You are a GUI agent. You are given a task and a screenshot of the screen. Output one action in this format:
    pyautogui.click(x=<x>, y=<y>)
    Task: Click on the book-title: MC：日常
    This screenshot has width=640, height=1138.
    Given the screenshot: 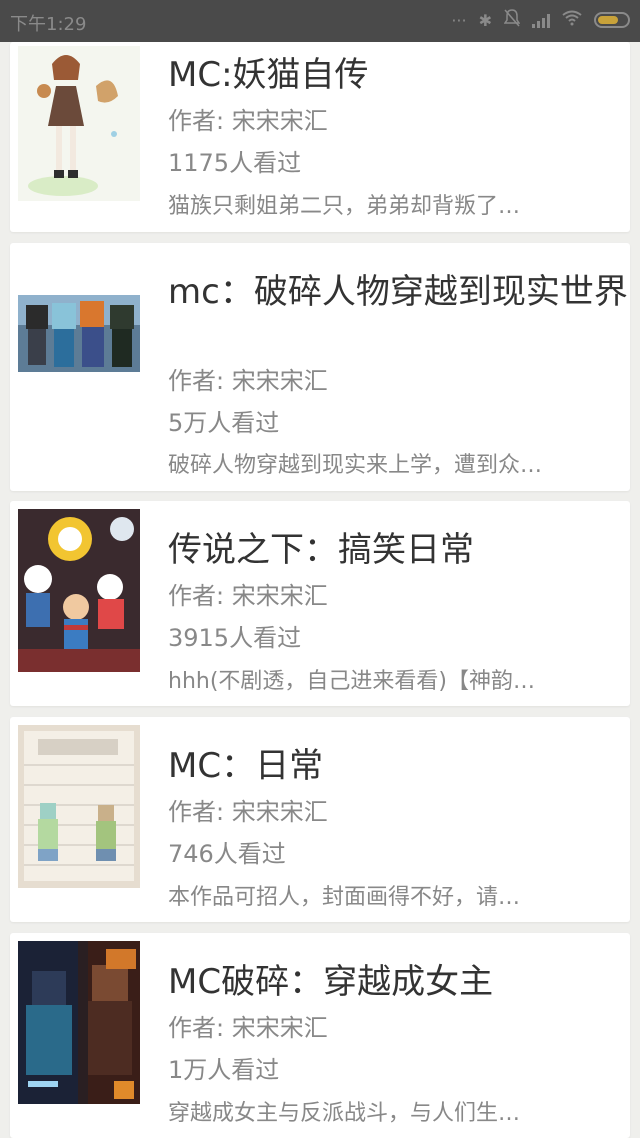 What is the action you would take?
    pyautogui.click(x=399, y=766)
    